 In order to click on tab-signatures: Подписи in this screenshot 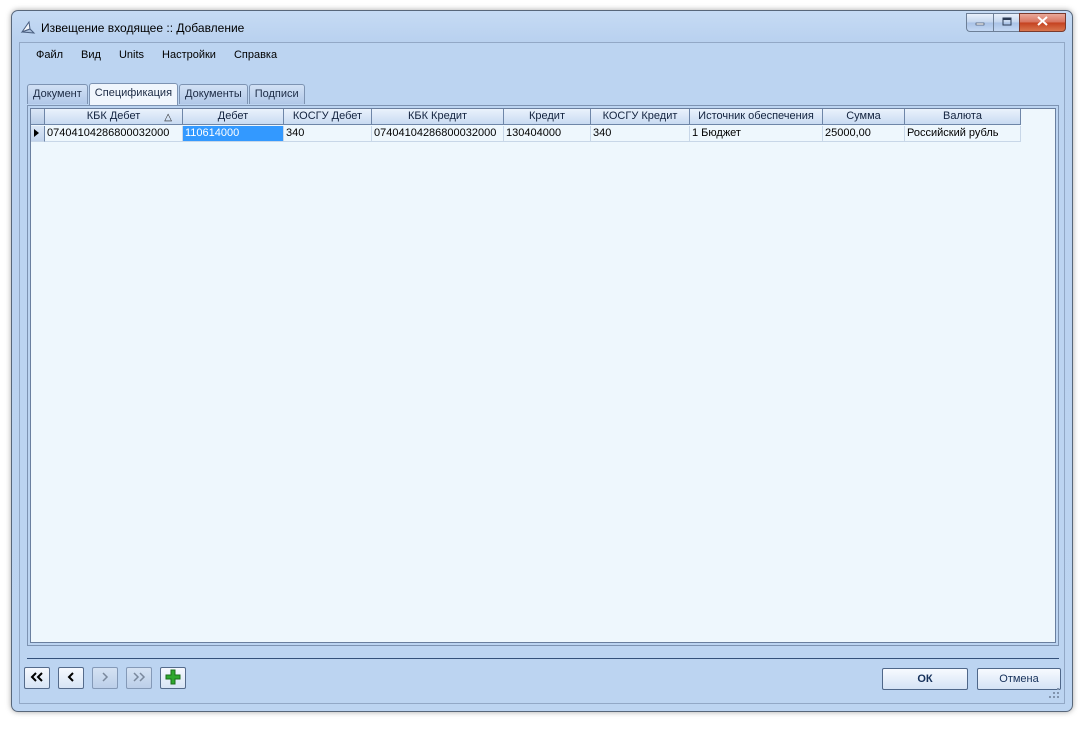, I will do `click(276, 94)`.